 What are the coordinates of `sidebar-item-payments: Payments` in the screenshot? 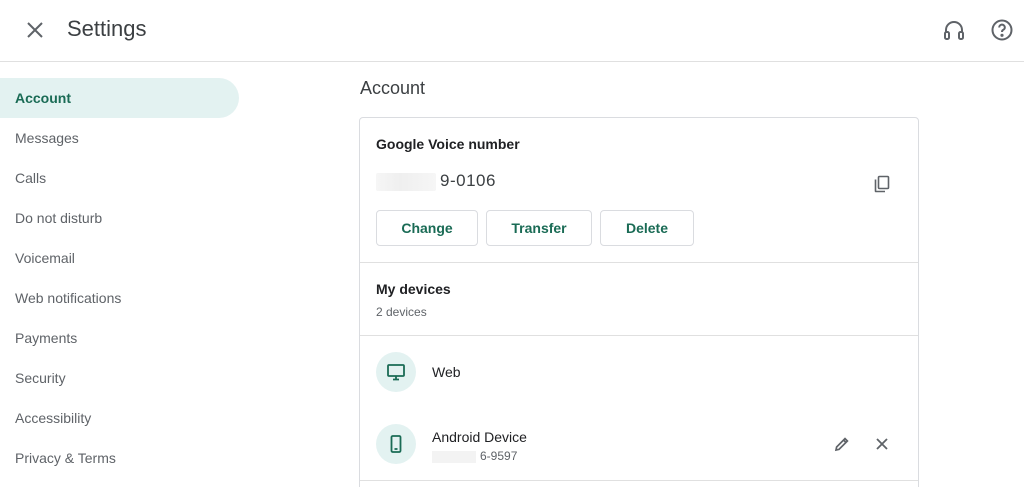 It's located at (120, 338).